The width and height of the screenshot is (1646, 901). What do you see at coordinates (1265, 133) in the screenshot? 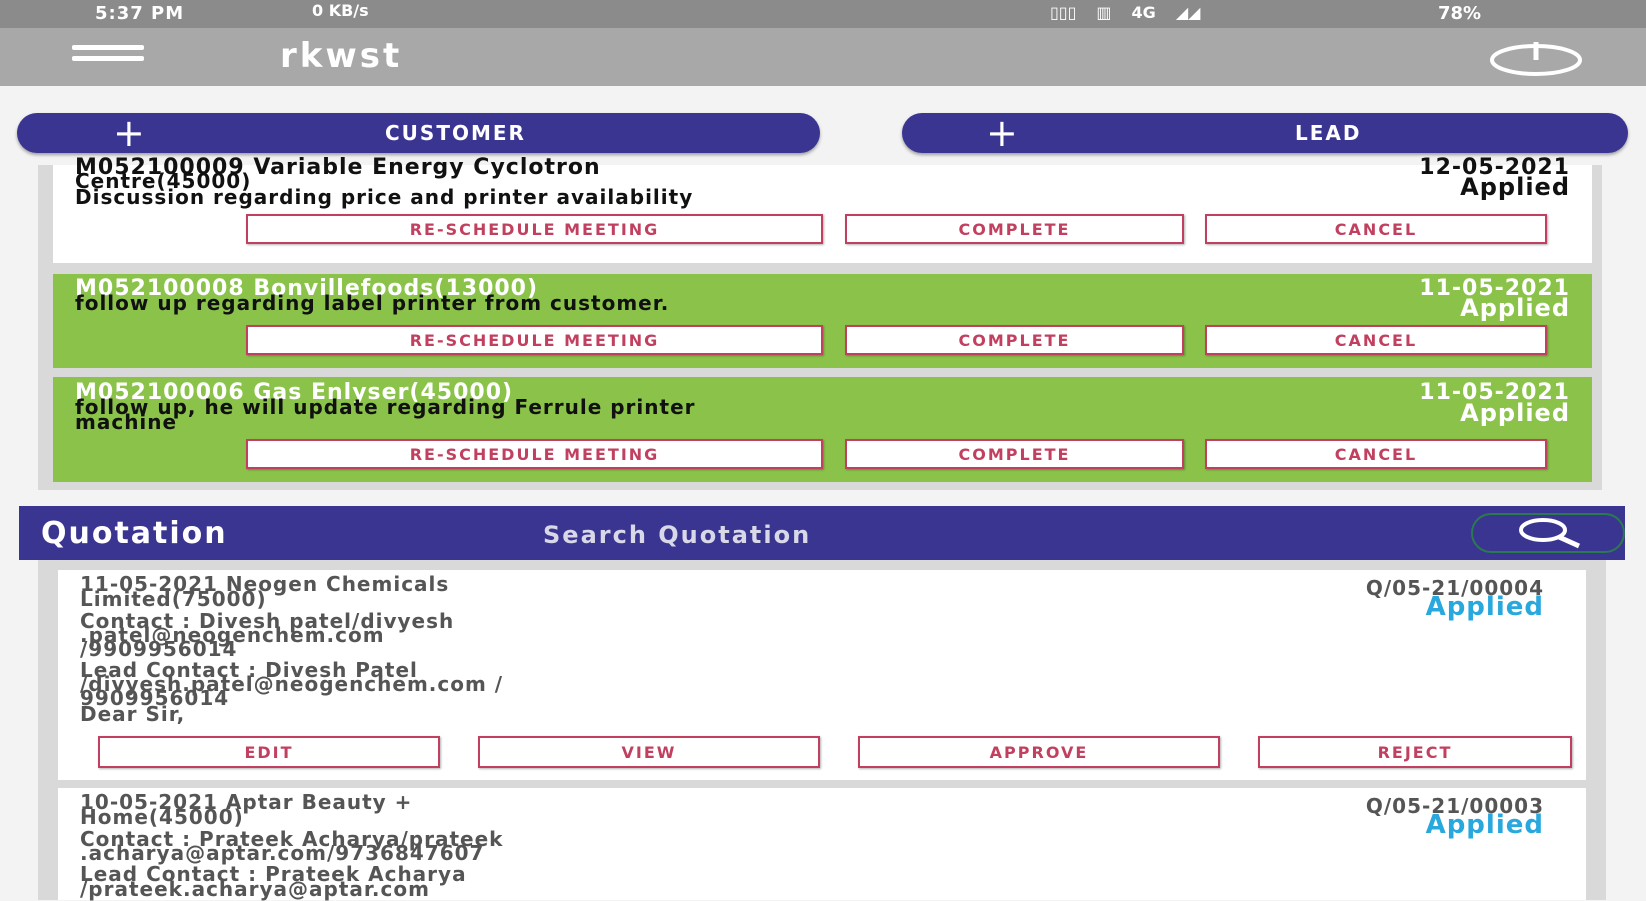
I see `add-lead-button: + LEAD` at bounding box center [1265, 133].